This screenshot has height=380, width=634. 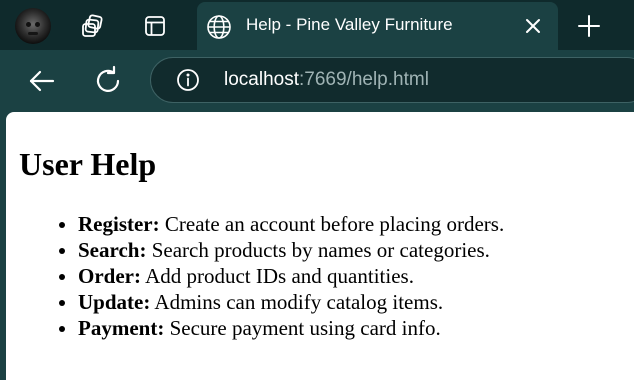 I want to click on help-term: Update:, so click(x=114, y=302).